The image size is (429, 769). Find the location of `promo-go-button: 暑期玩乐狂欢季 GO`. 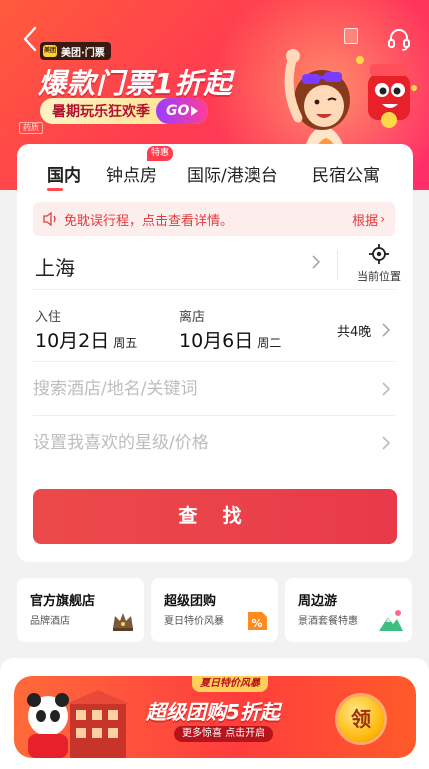

promo-go-button: 暑期玩乐狂欢季 GO is located at coordinates (124, 111).